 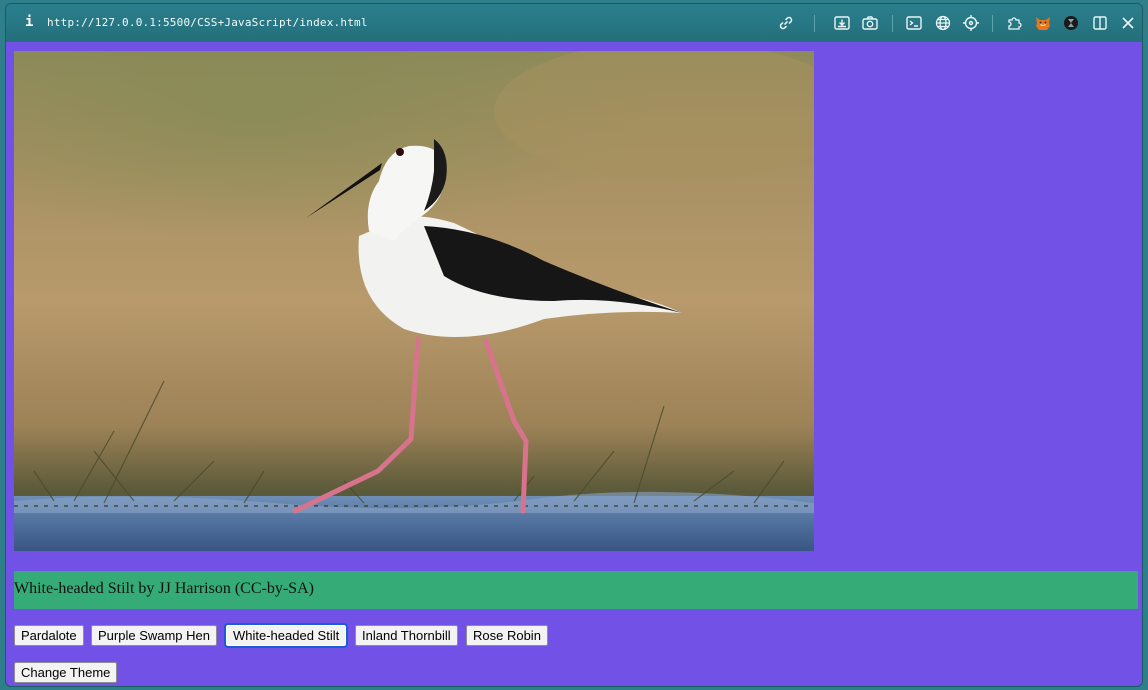 I want to click on camera-icon, so click(x=870, y=23).